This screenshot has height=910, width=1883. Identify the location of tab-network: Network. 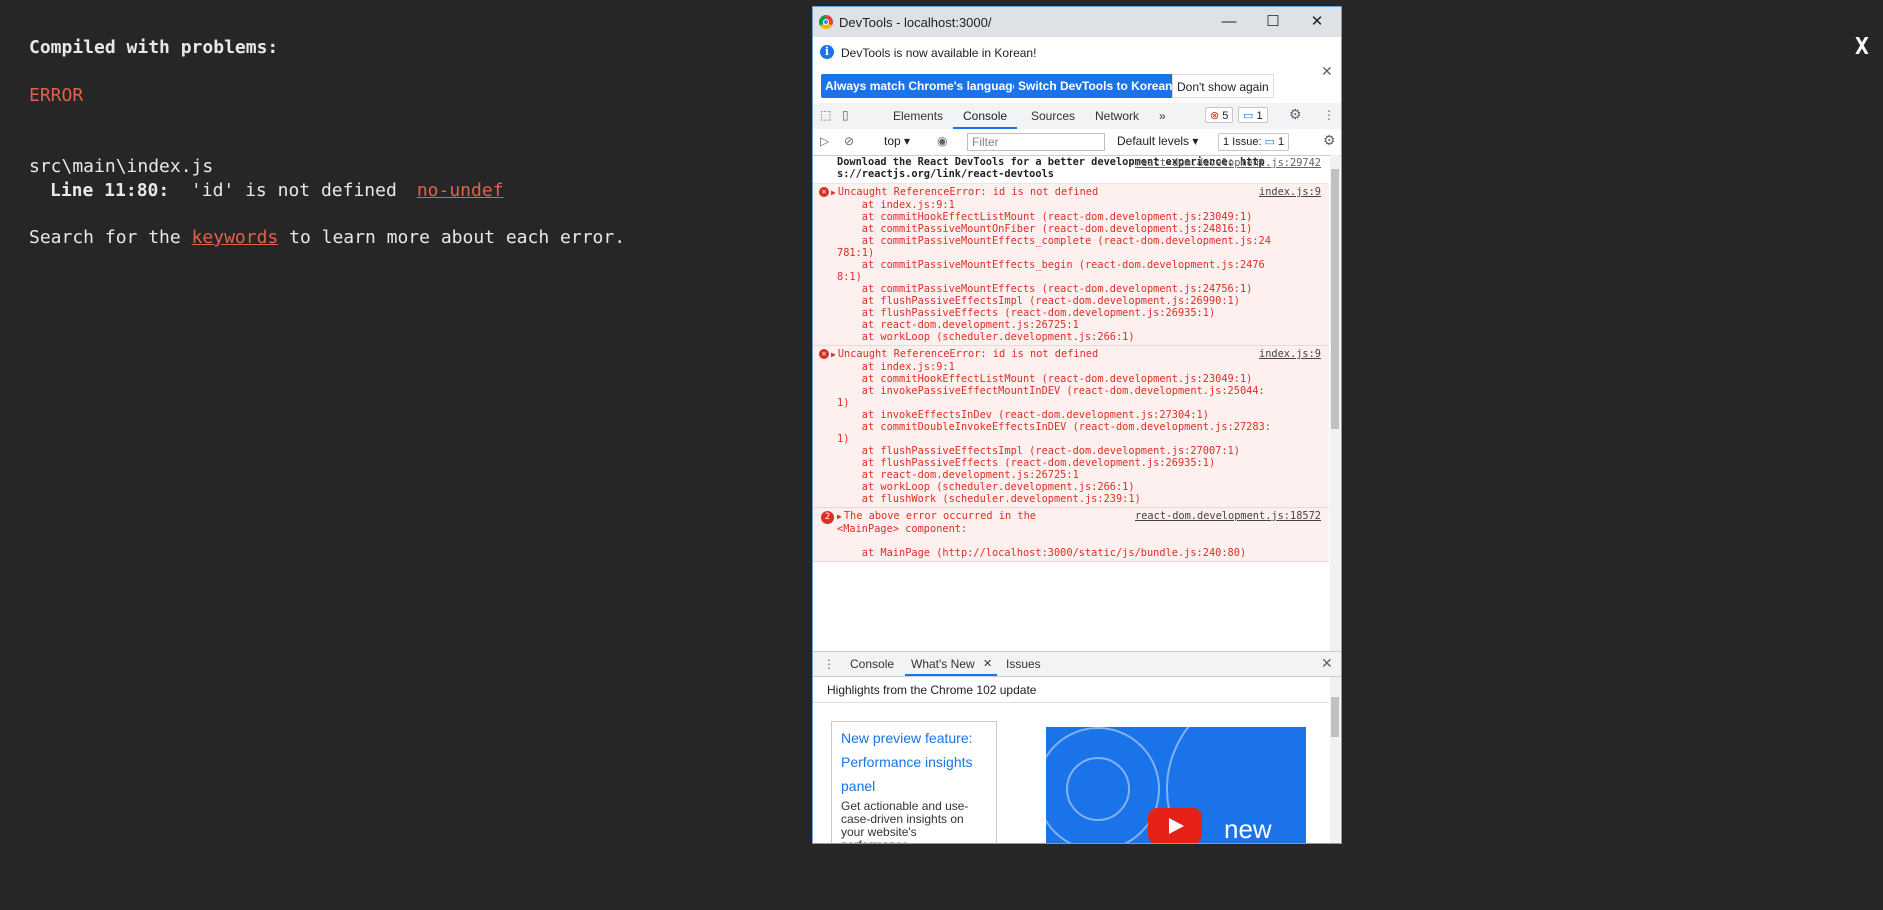
(1117, 116).